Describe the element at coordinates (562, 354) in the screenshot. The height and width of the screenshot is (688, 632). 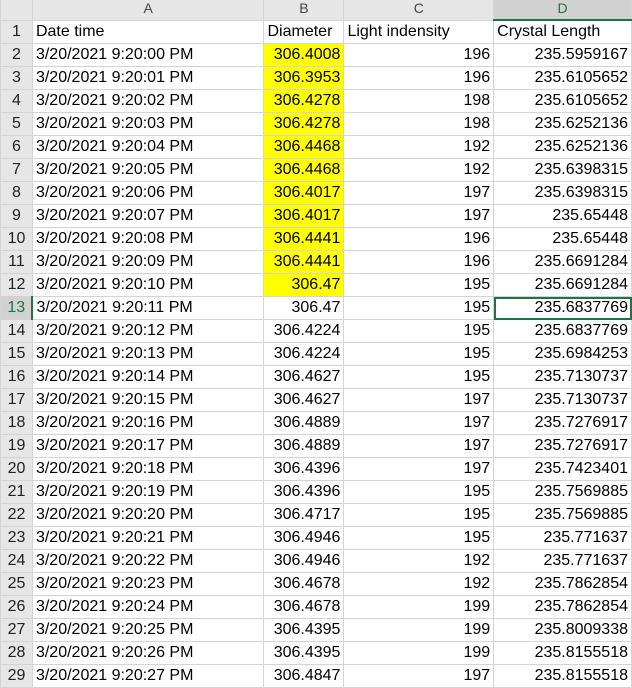
I see `crystal-length-cell: 235.6984253` at that location.